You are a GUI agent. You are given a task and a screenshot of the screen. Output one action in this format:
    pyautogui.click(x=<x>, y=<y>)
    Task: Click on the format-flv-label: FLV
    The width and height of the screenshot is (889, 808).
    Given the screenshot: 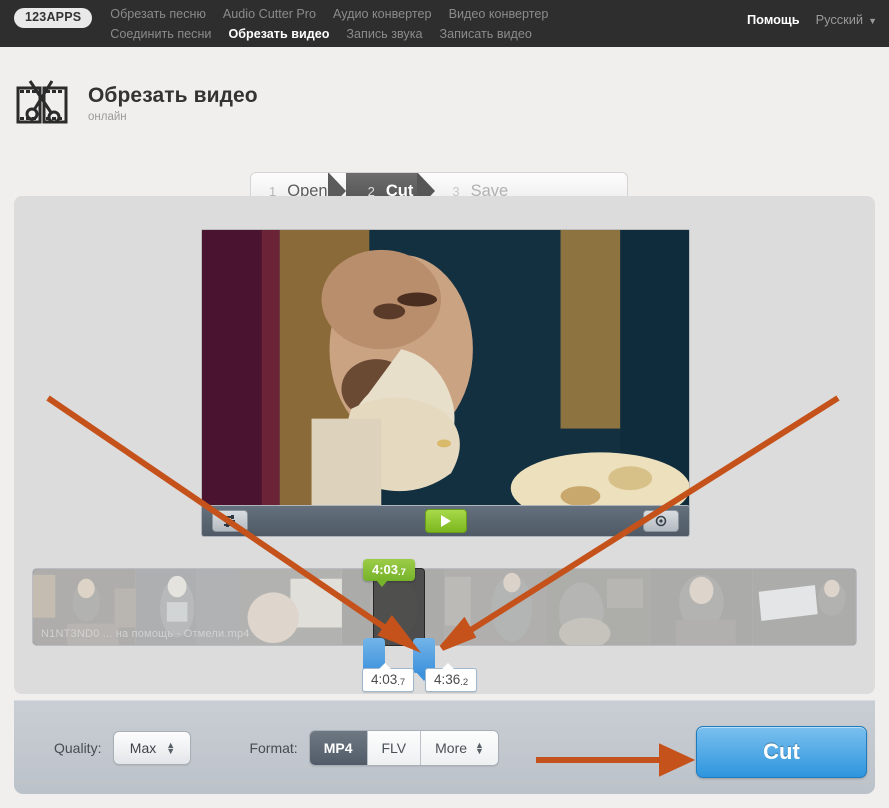 What is the action you would take?
    pyautogui.click(x=394, y=747)
    